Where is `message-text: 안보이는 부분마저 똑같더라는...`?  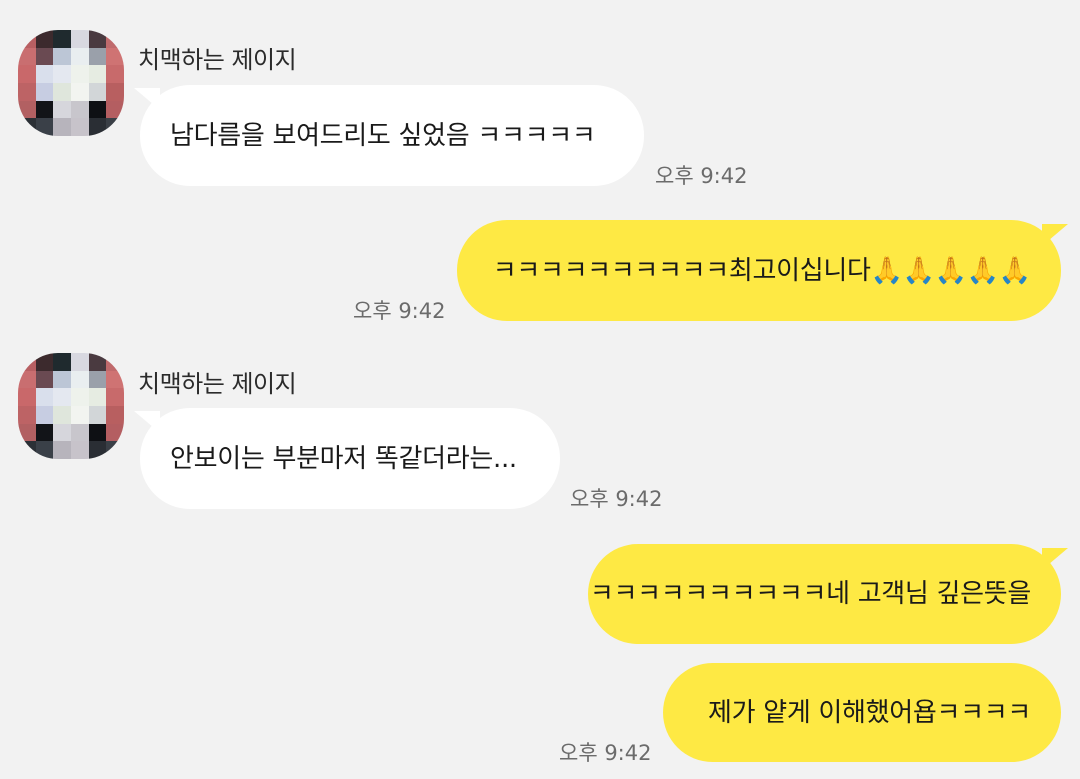
message-text: 안보이는 부분마저 똑같더라는... is located at coordinates (343, 458).